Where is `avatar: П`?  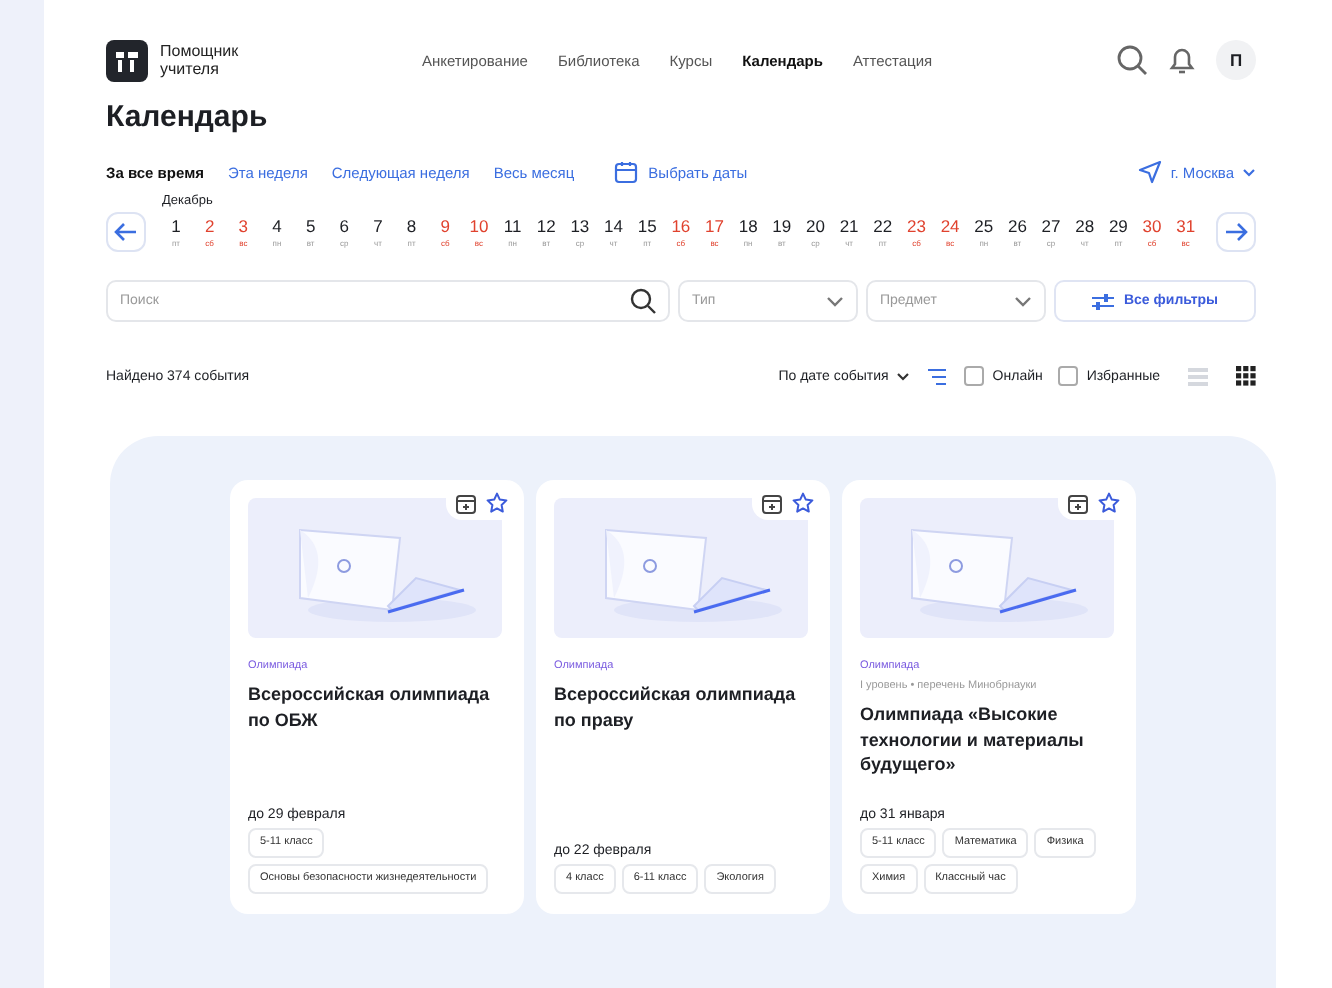
avatar: П is located at coordinates (1236, 60).